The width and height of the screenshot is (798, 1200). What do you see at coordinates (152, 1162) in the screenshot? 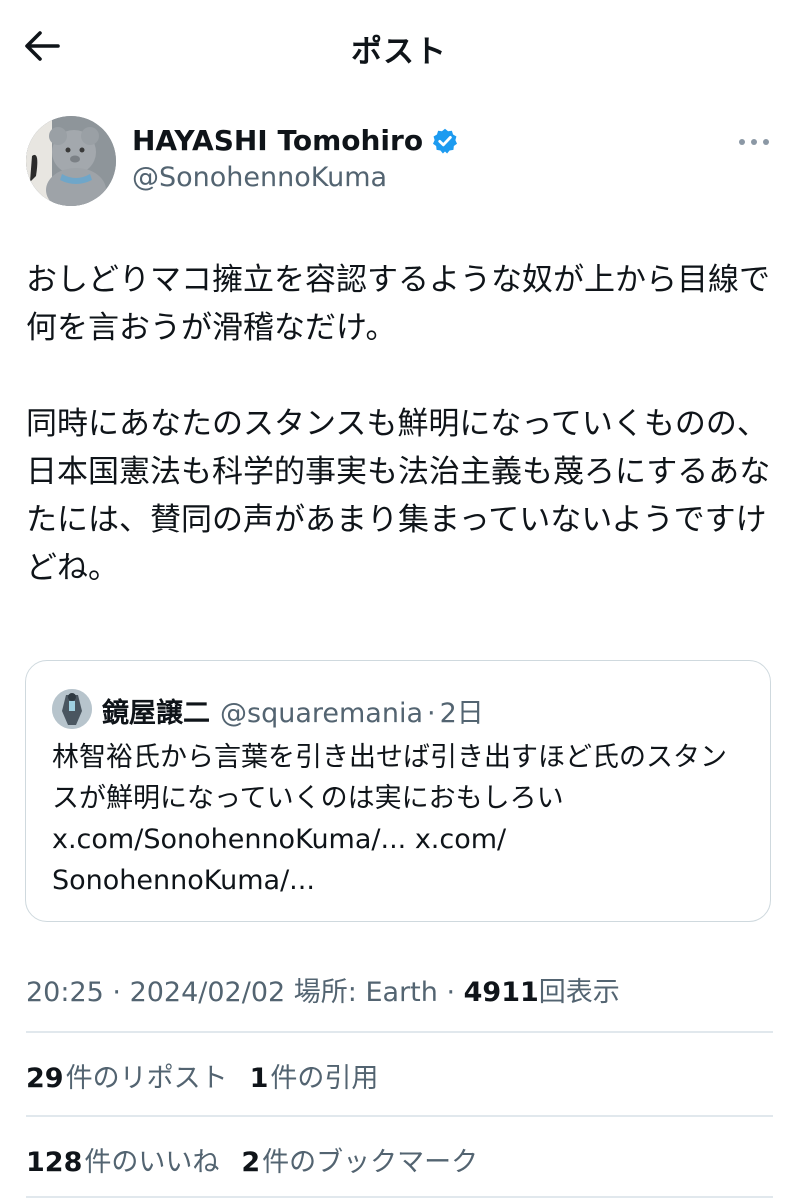
I see `likes-label: 件のいいね` at bounding box center [152, 1162].